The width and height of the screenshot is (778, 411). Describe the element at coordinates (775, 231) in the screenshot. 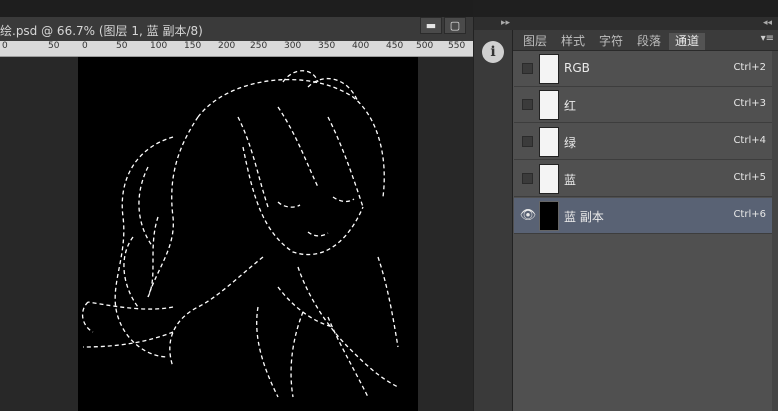

I see `panel-scrollbar` at that location.